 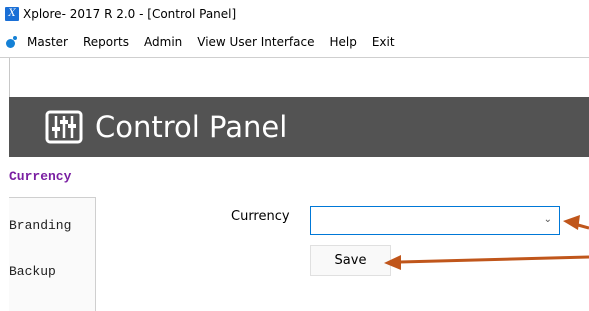 I want to click on annotation-arrow-currency, so click(x=576, y=222).